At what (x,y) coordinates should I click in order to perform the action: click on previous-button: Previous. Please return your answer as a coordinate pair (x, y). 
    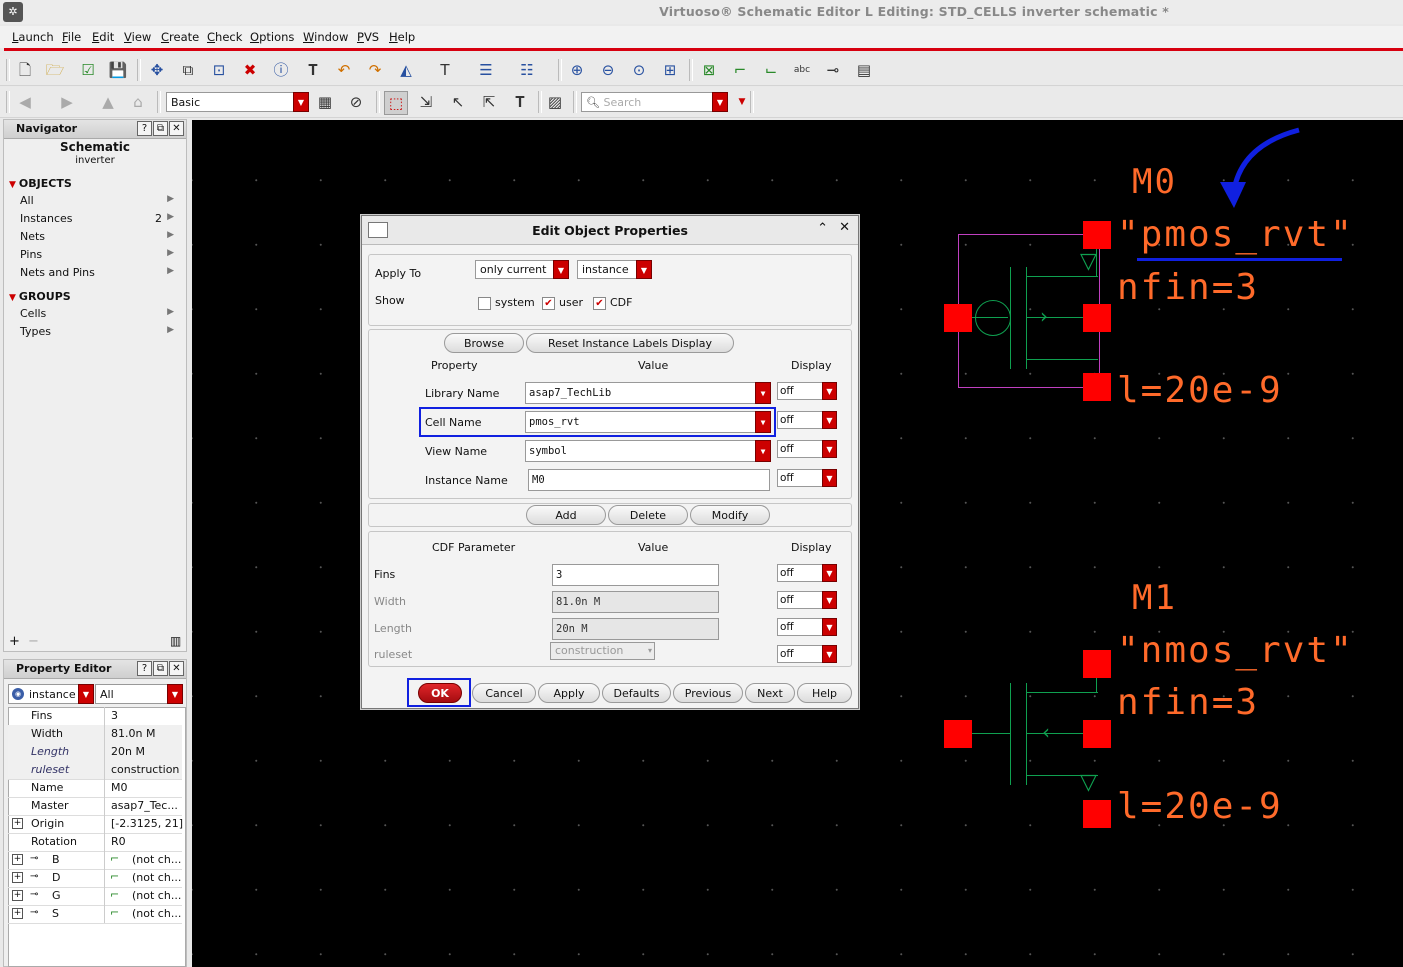
    Looking at the image, I should click on (708, 693).